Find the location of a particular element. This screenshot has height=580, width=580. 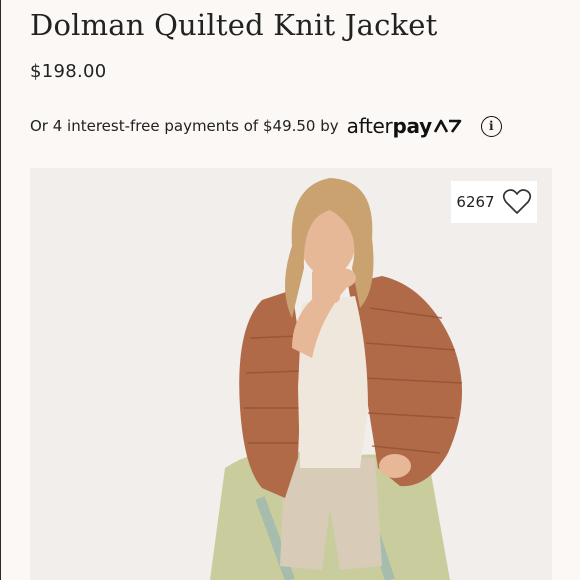

product-title: Dolman Quilted Knit Jacket is located at coordinates (234, 25).